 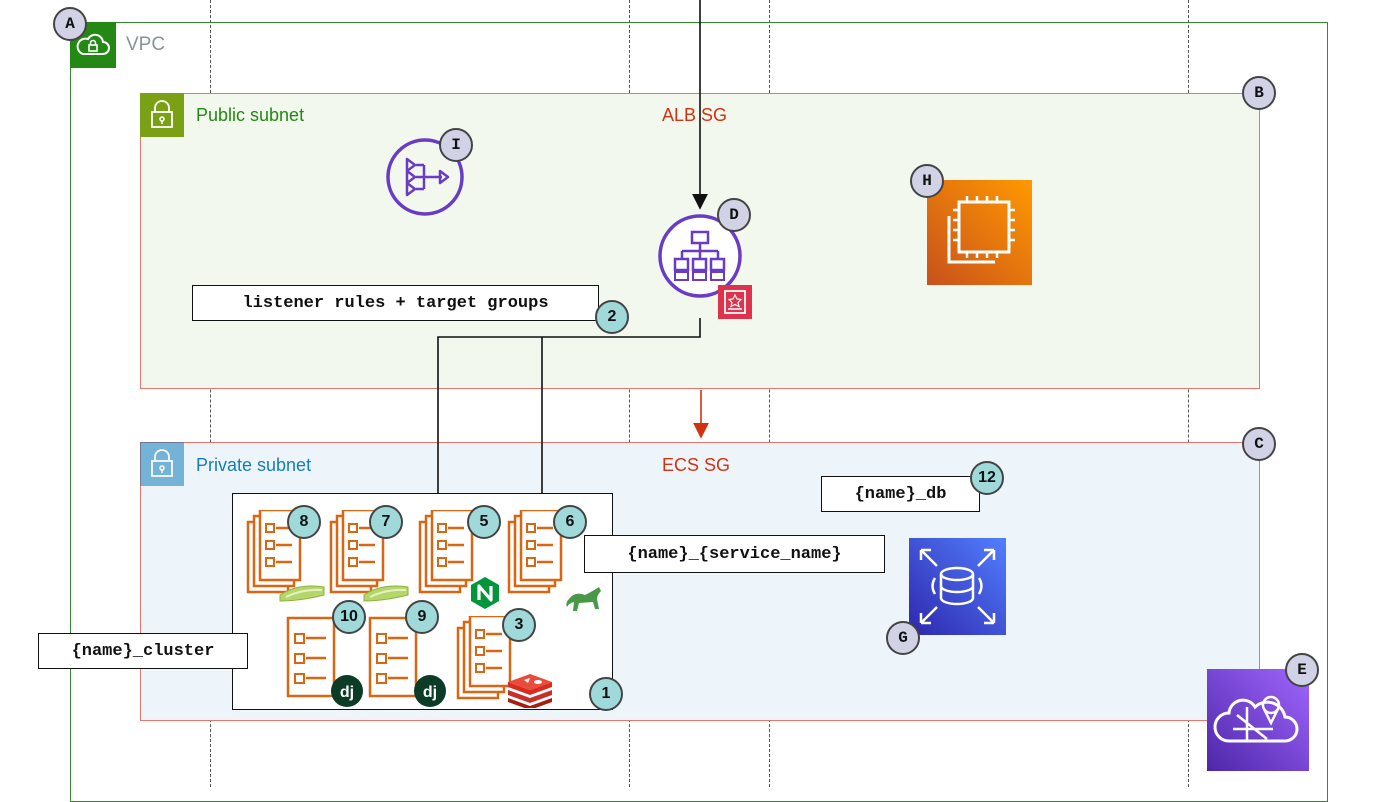 What do you see at coordinates (606, 694) in the screenshot?
I see `cluster-number-badge: 1` at bounding box center [606, 694].